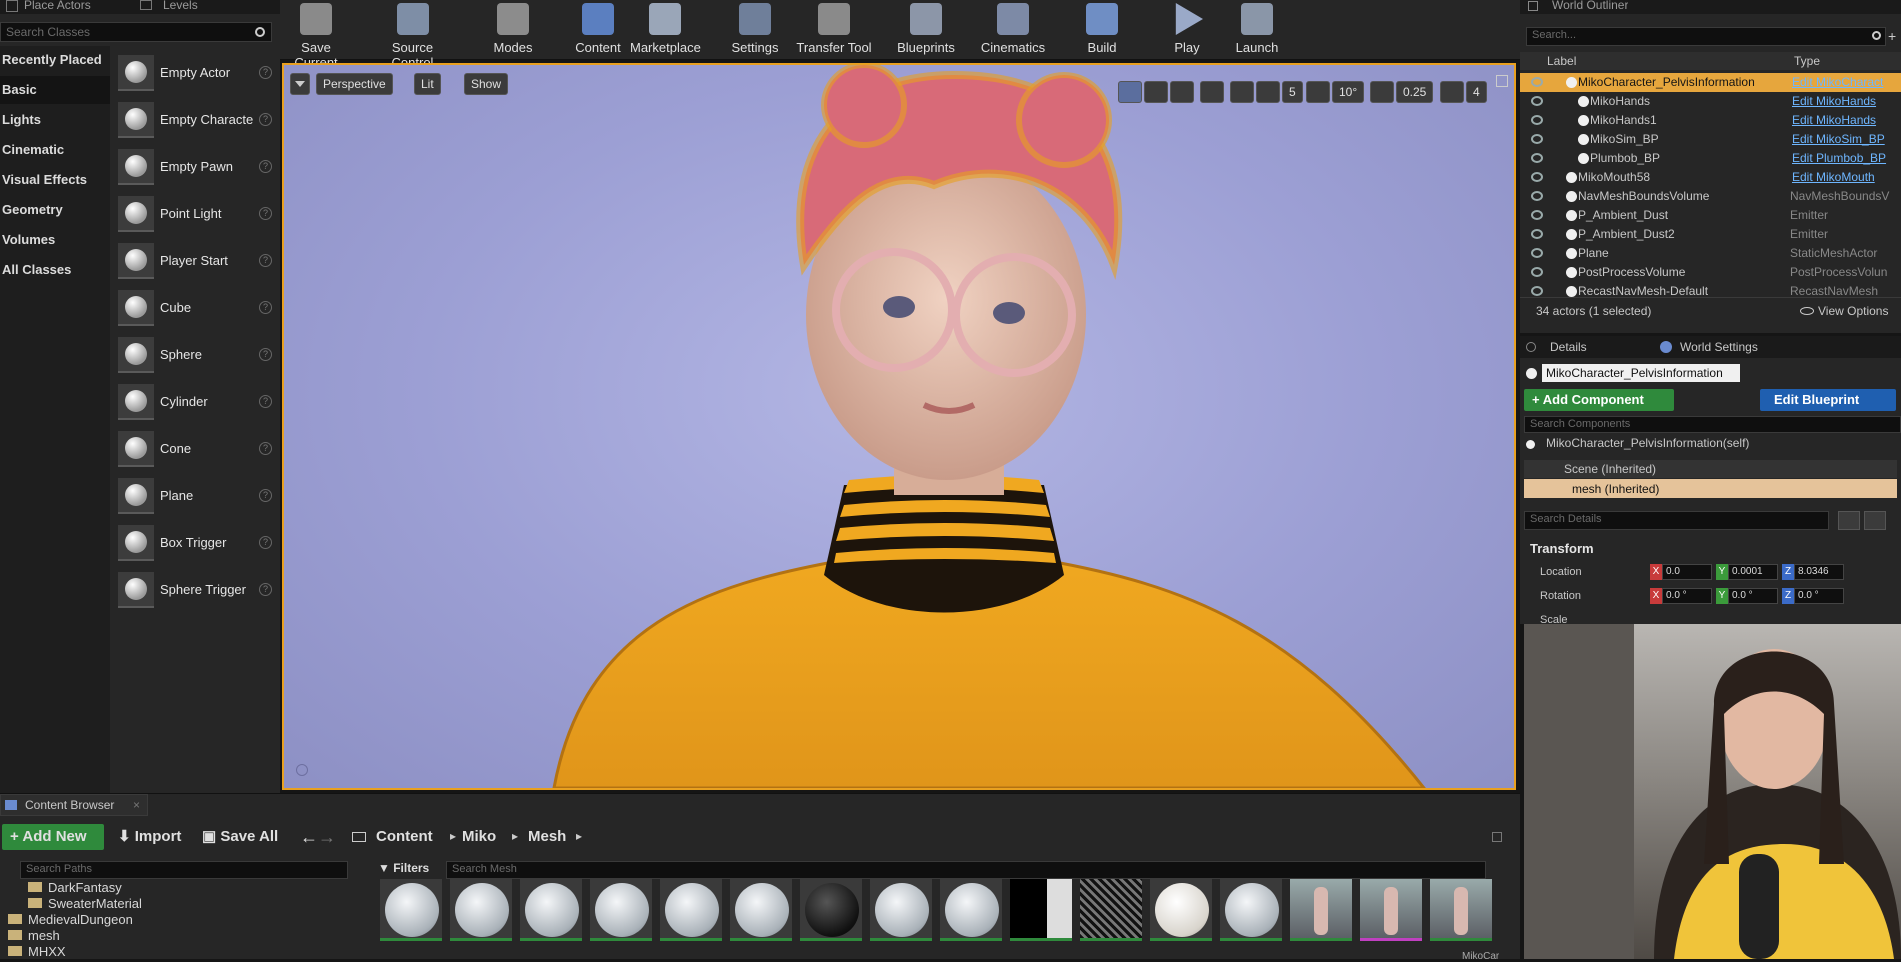 Image resolution: width=1901 pixels, height=962 pixels. Describe the element at coordinates (1839, 158) in the screenshot. I see `outliner-row-type: Edit Plumbob_BP` at that location.